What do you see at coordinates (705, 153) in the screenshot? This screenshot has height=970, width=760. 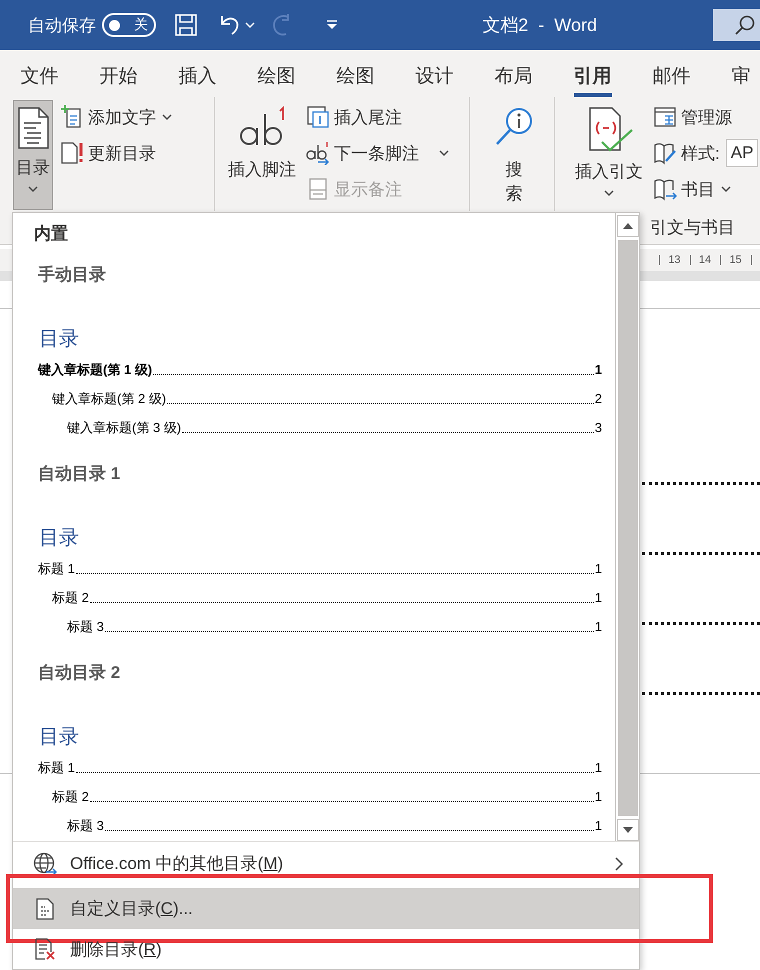 I see `style-picker: 样式: AP` at bounding box center [705, 153].